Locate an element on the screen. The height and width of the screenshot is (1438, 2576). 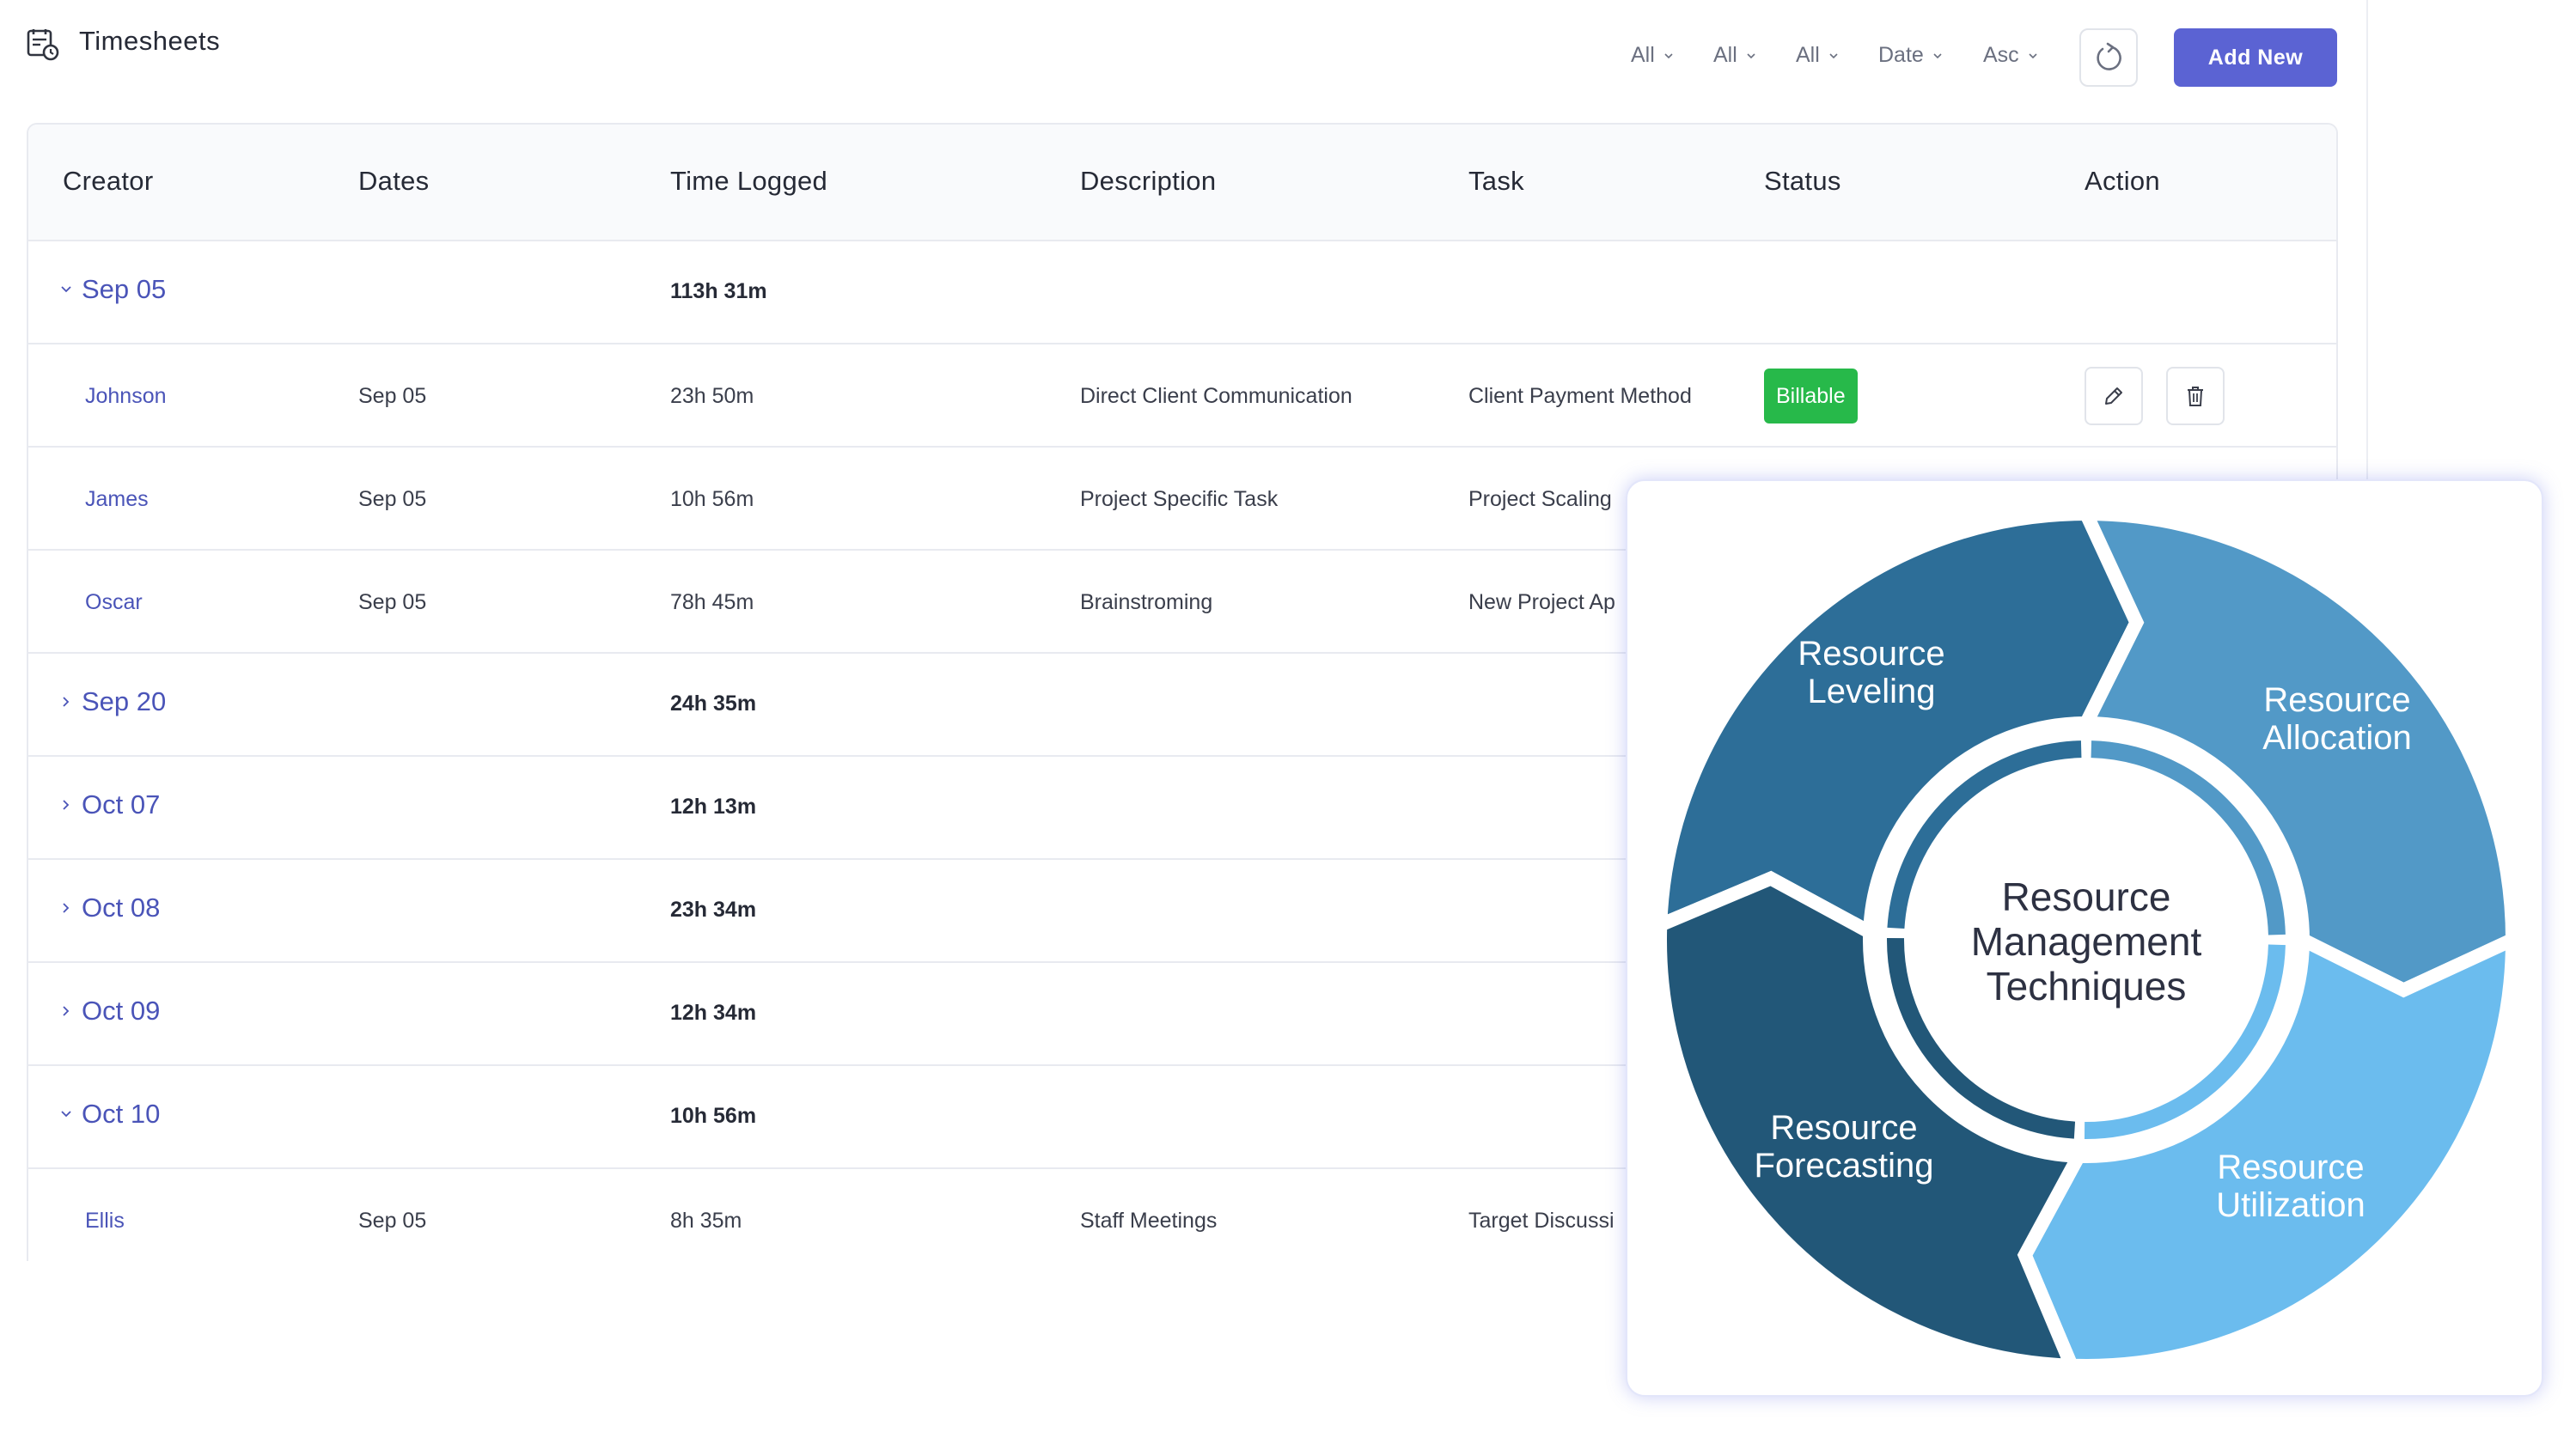
edit-button is located at coordinates (2114, 396).